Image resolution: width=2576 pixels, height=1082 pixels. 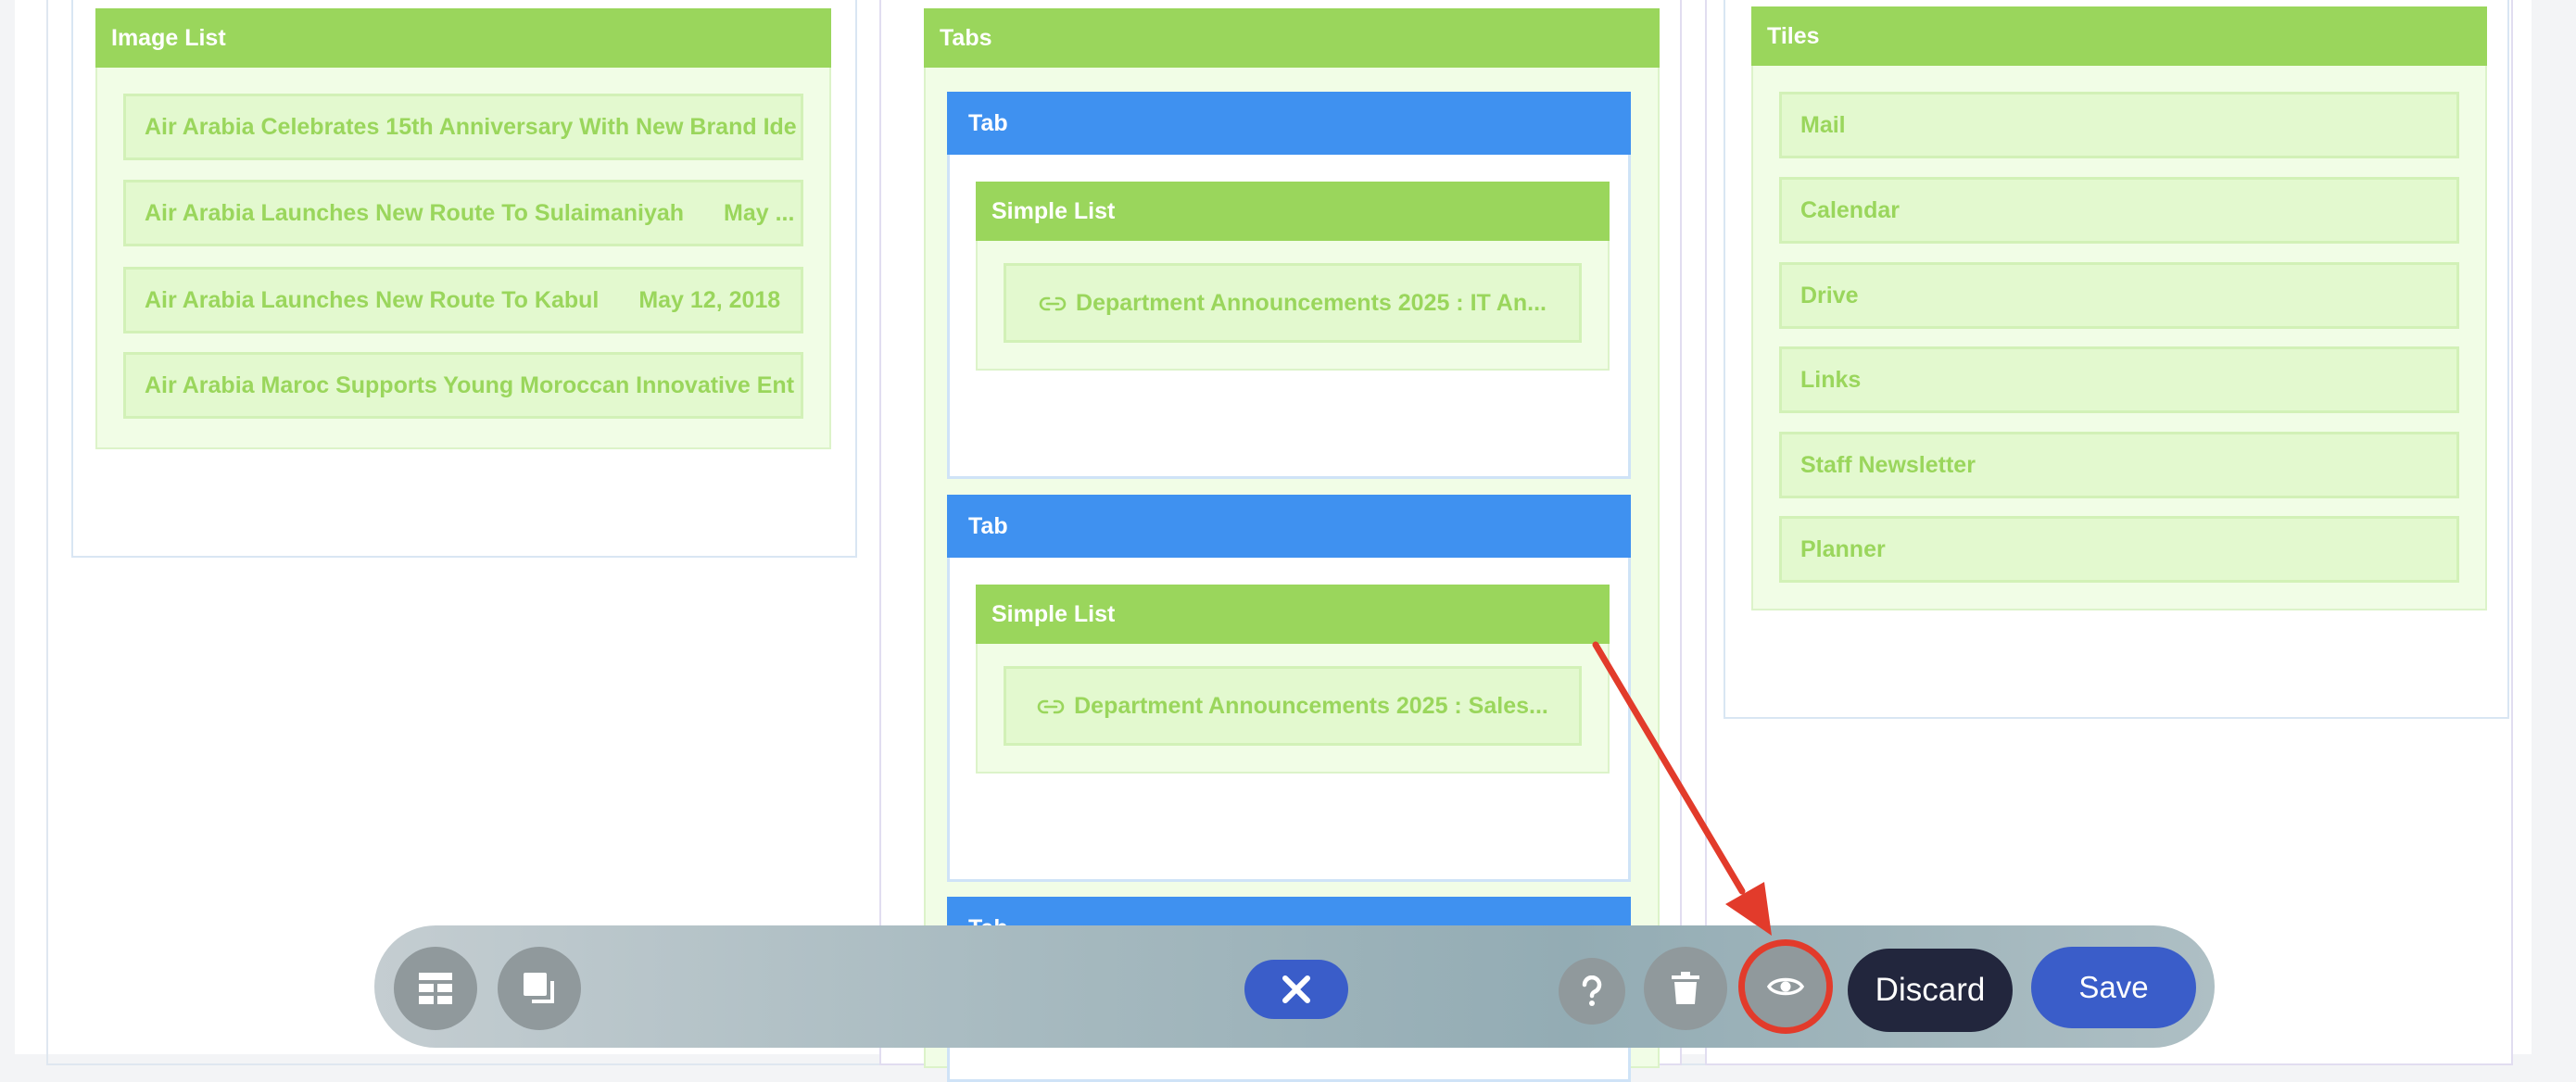 I want to click on tile-mail: Mail, so click(x=2119, y=125).